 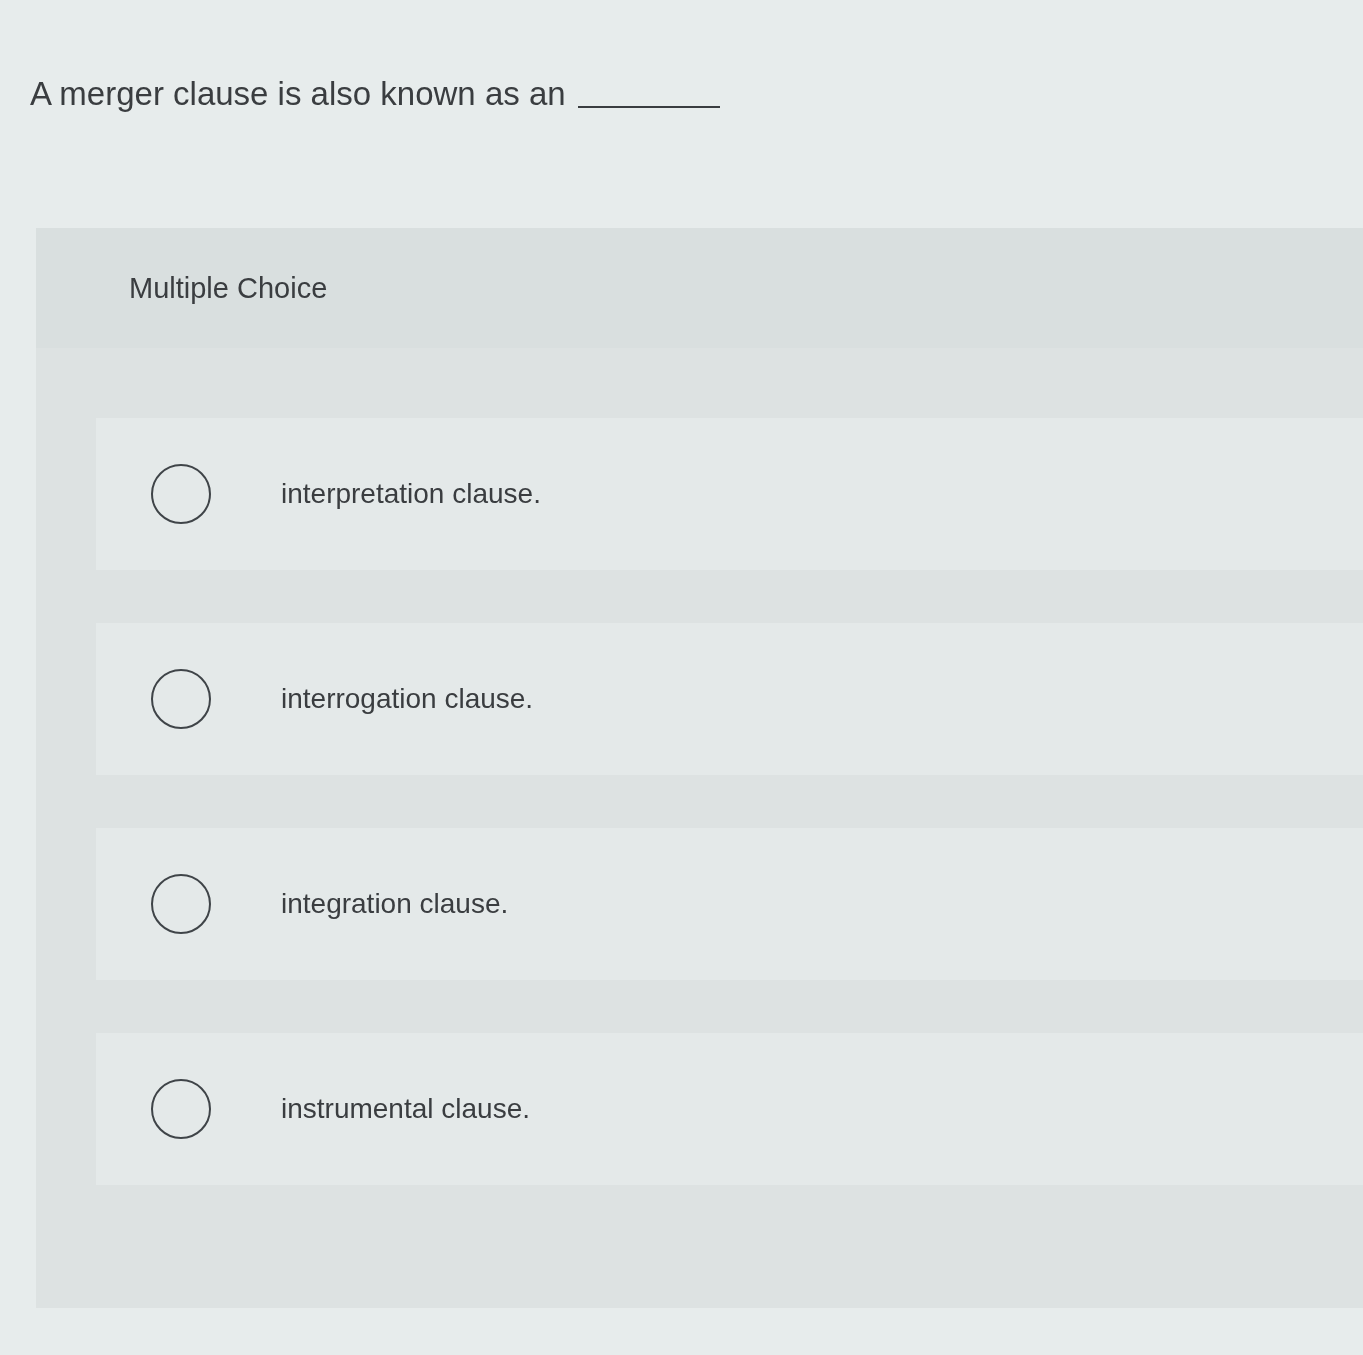 I want to click on option-label: integration clause., so click(x=395, y=904).